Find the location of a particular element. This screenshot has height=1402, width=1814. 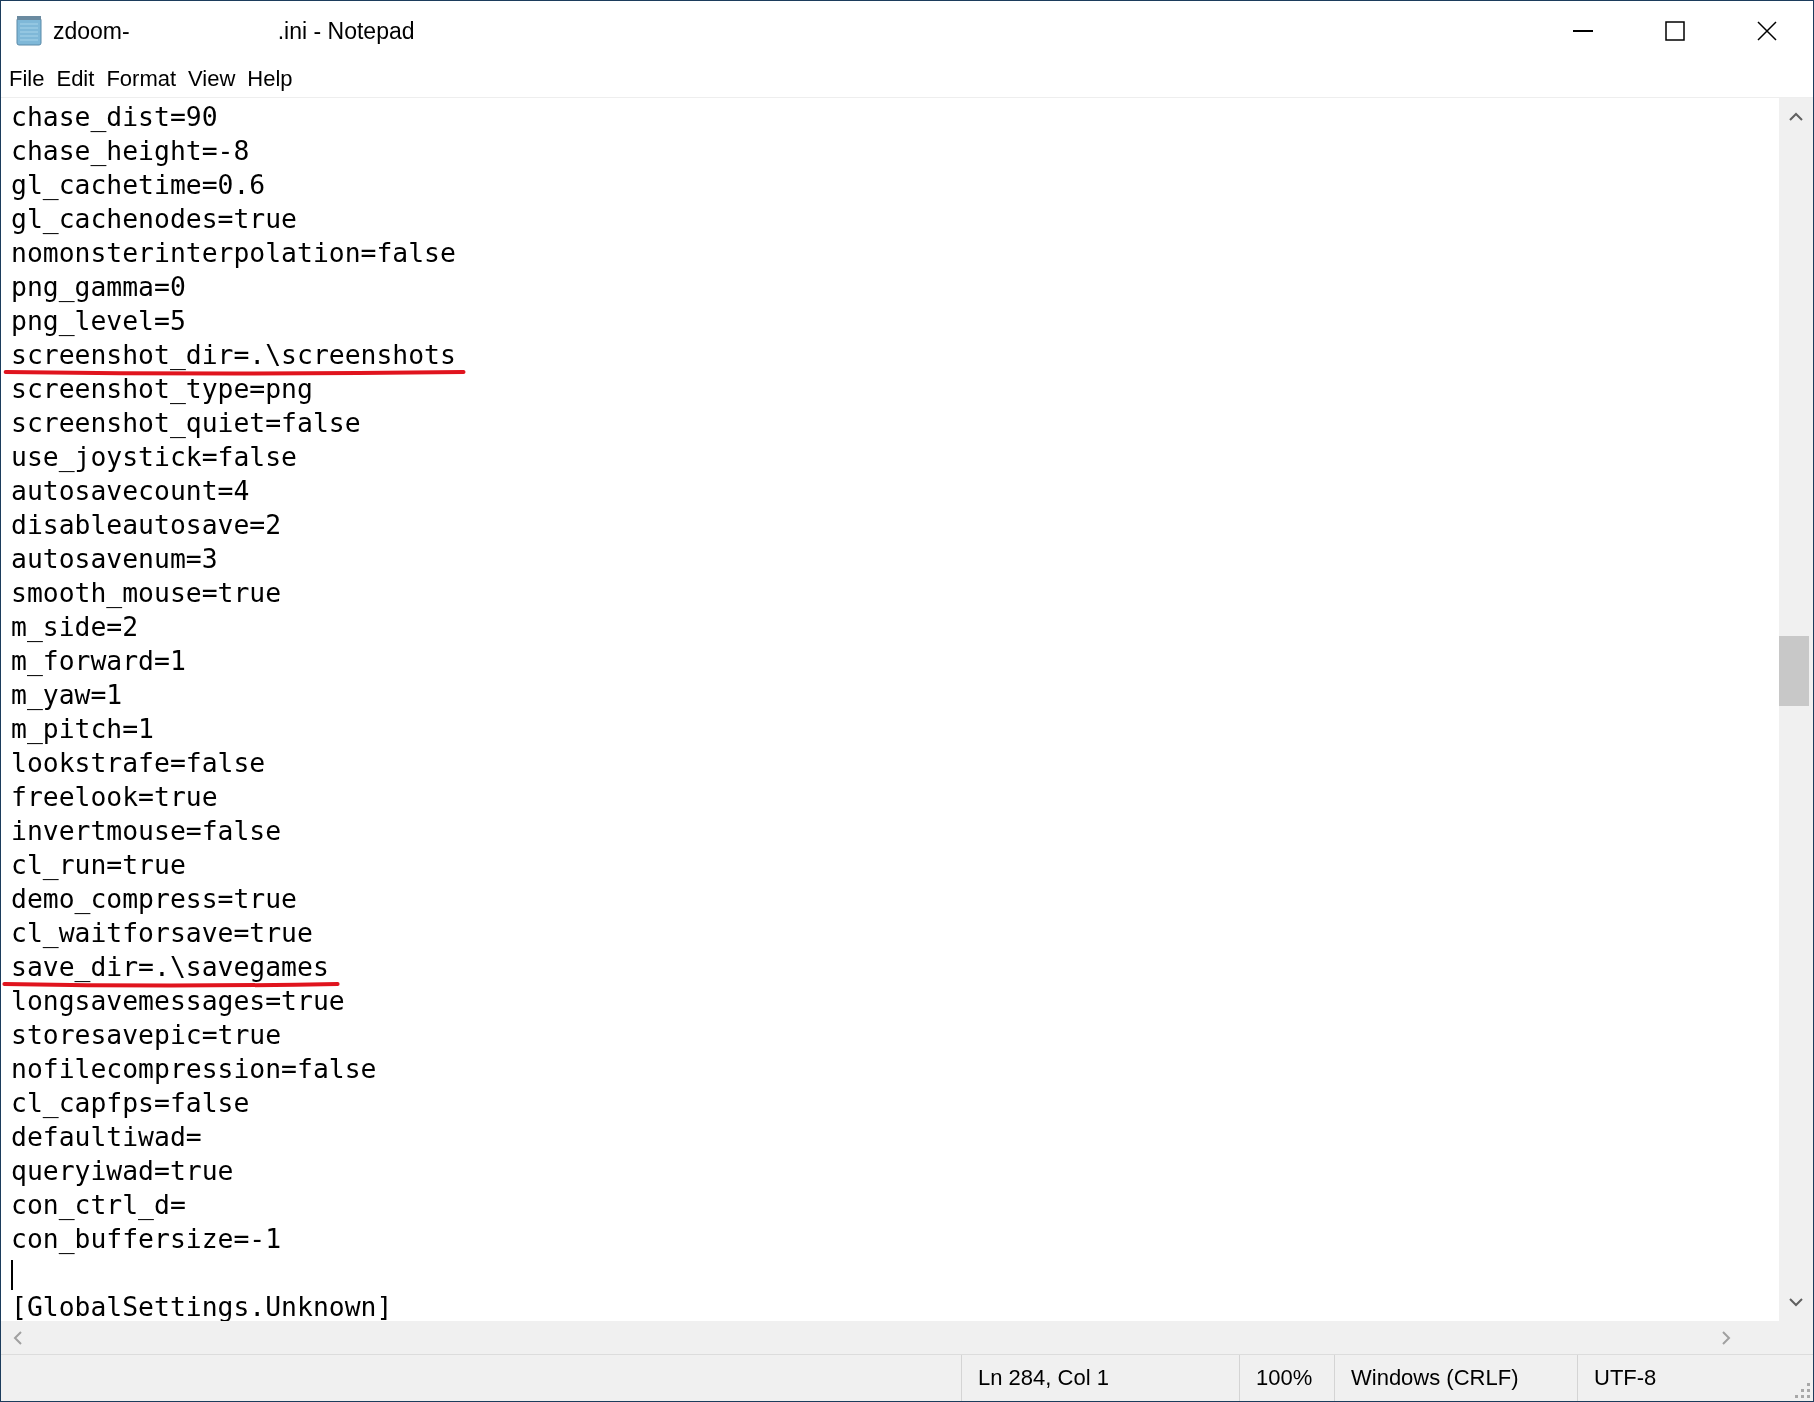

status-text: Ln 284, Col 1 is located at coordinates (1100, 1378).